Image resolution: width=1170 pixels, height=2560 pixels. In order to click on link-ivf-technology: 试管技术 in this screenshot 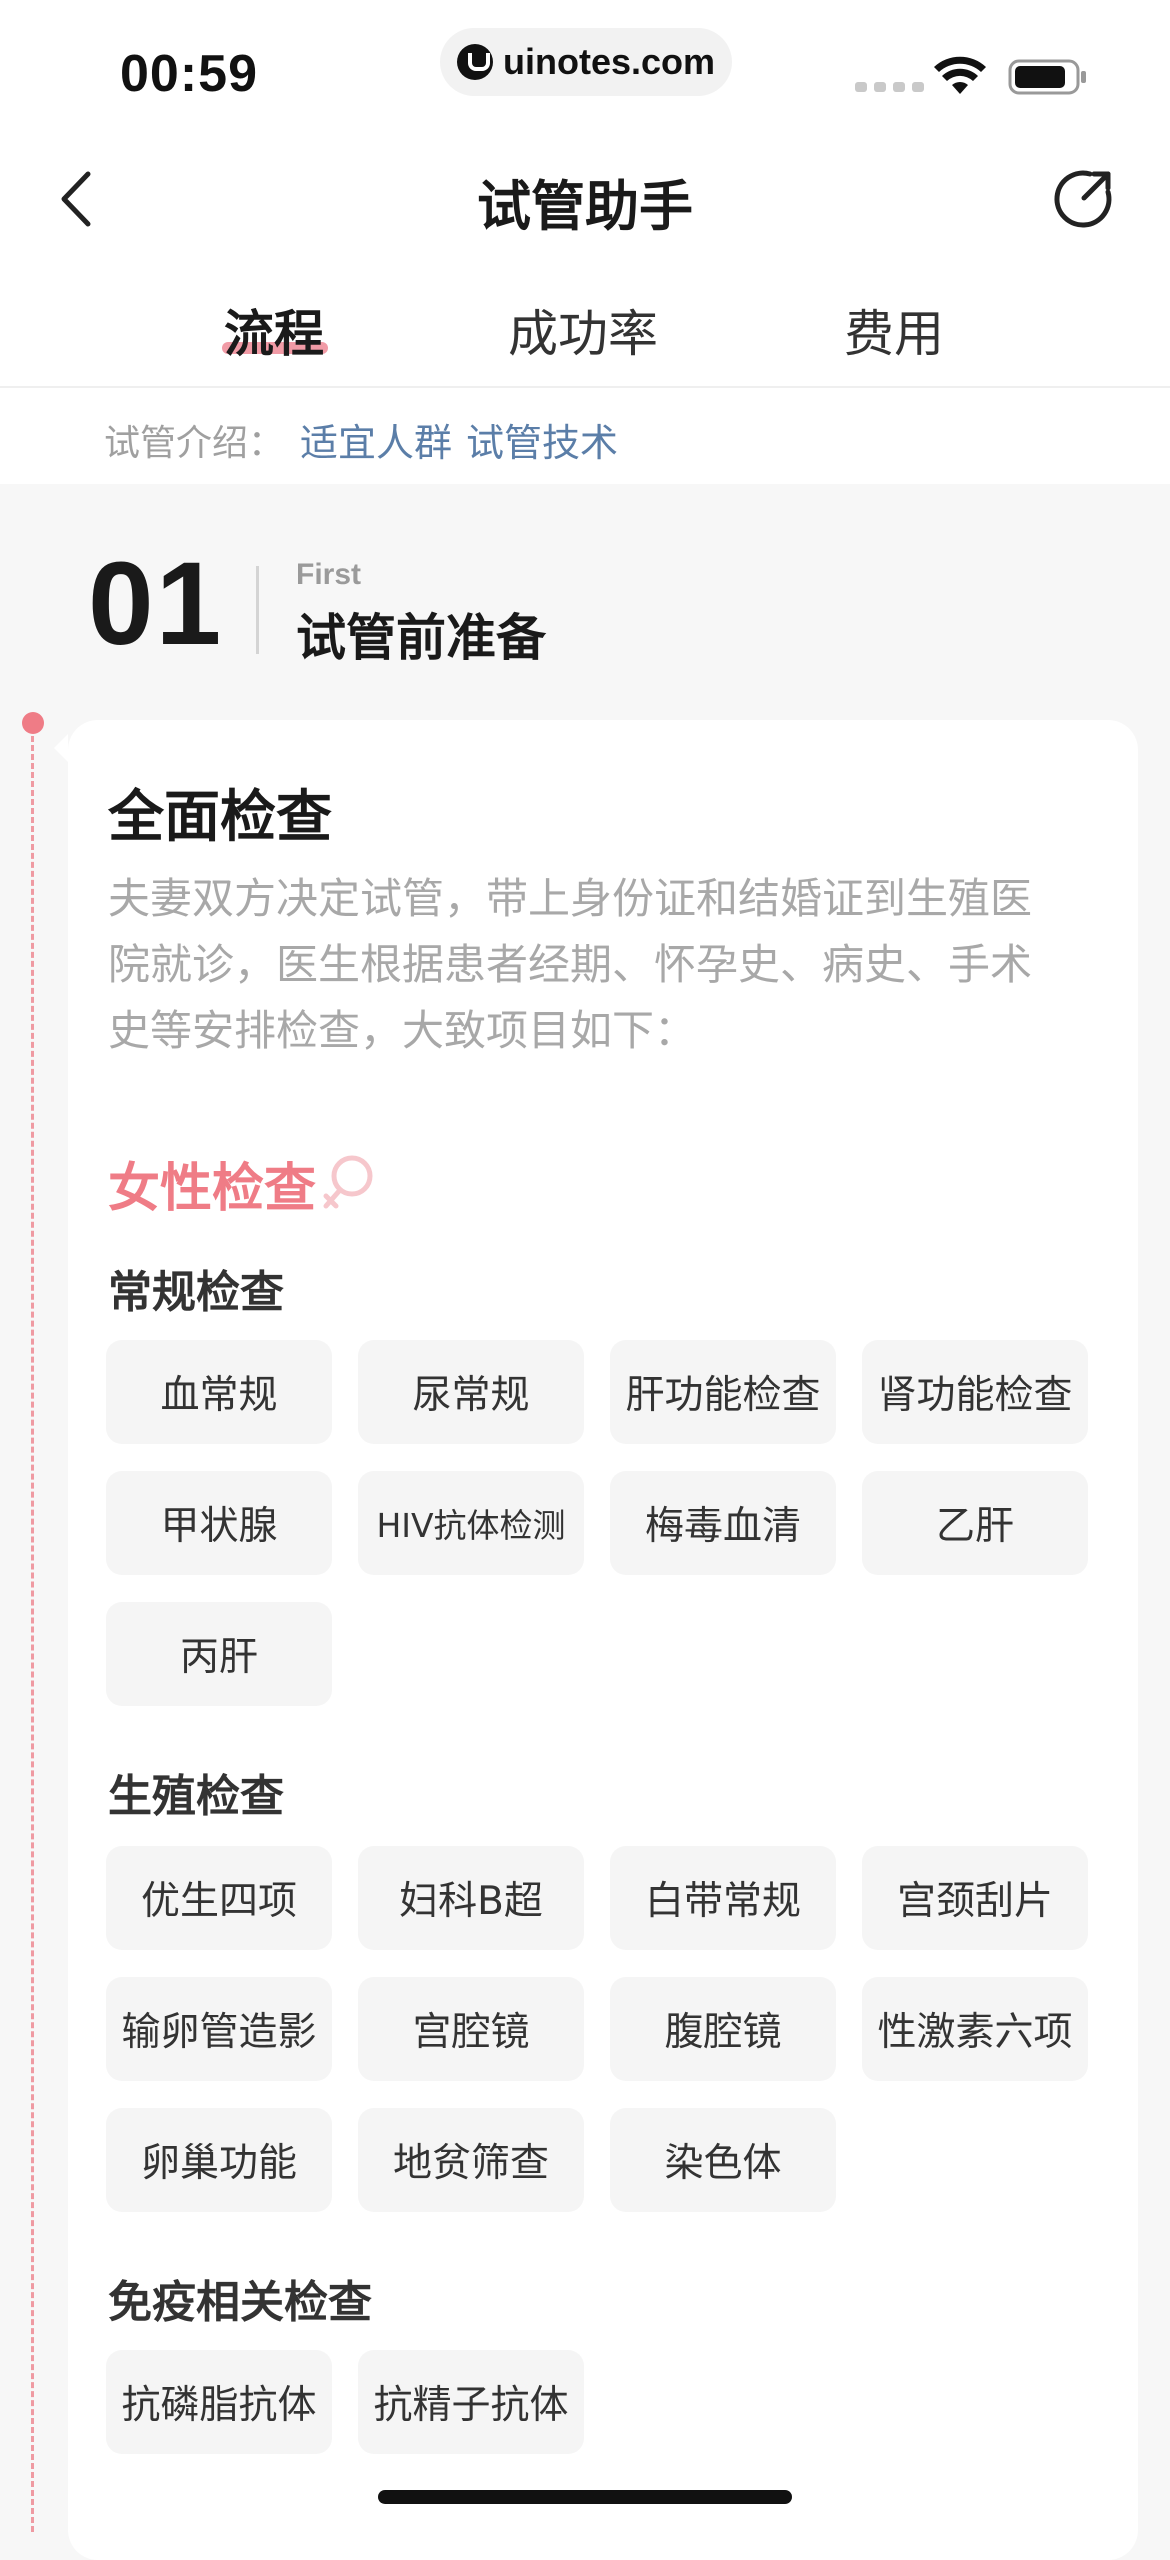, I will do `click(542, 439)`.